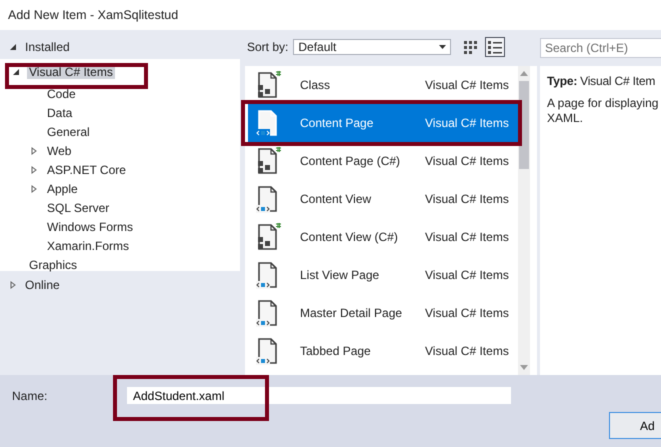 This screenshot has width=661, height=447. I want to click on tree-item: Online, so click(42, 285).